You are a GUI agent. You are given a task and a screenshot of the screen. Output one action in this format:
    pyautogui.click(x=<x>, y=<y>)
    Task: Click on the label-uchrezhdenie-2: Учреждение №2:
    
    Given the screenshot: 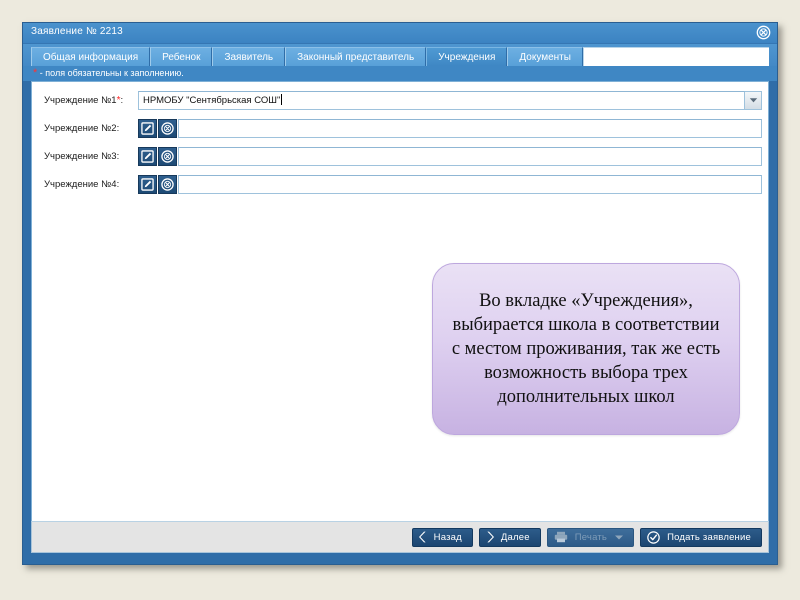 What is the action you would take?
    pyautogui.click(x=82, y=128)
    